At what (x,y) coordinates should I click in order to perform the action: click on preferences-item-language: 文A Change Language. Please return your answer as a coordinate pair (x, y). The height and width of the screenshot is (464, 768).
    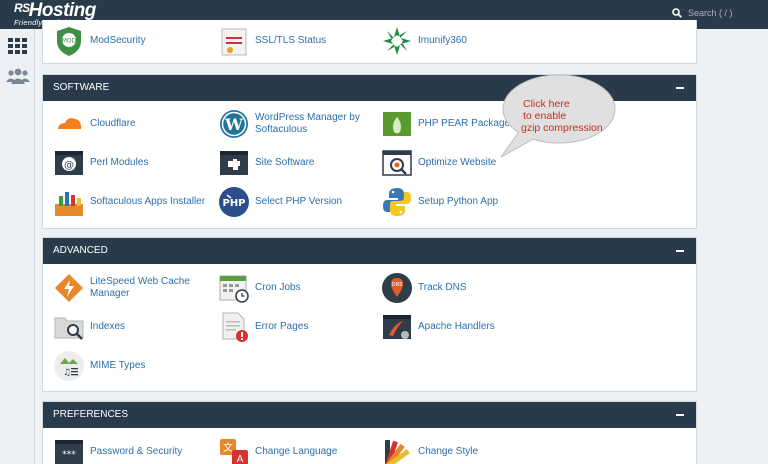
    Looking at the image, I should click on (277, 450).